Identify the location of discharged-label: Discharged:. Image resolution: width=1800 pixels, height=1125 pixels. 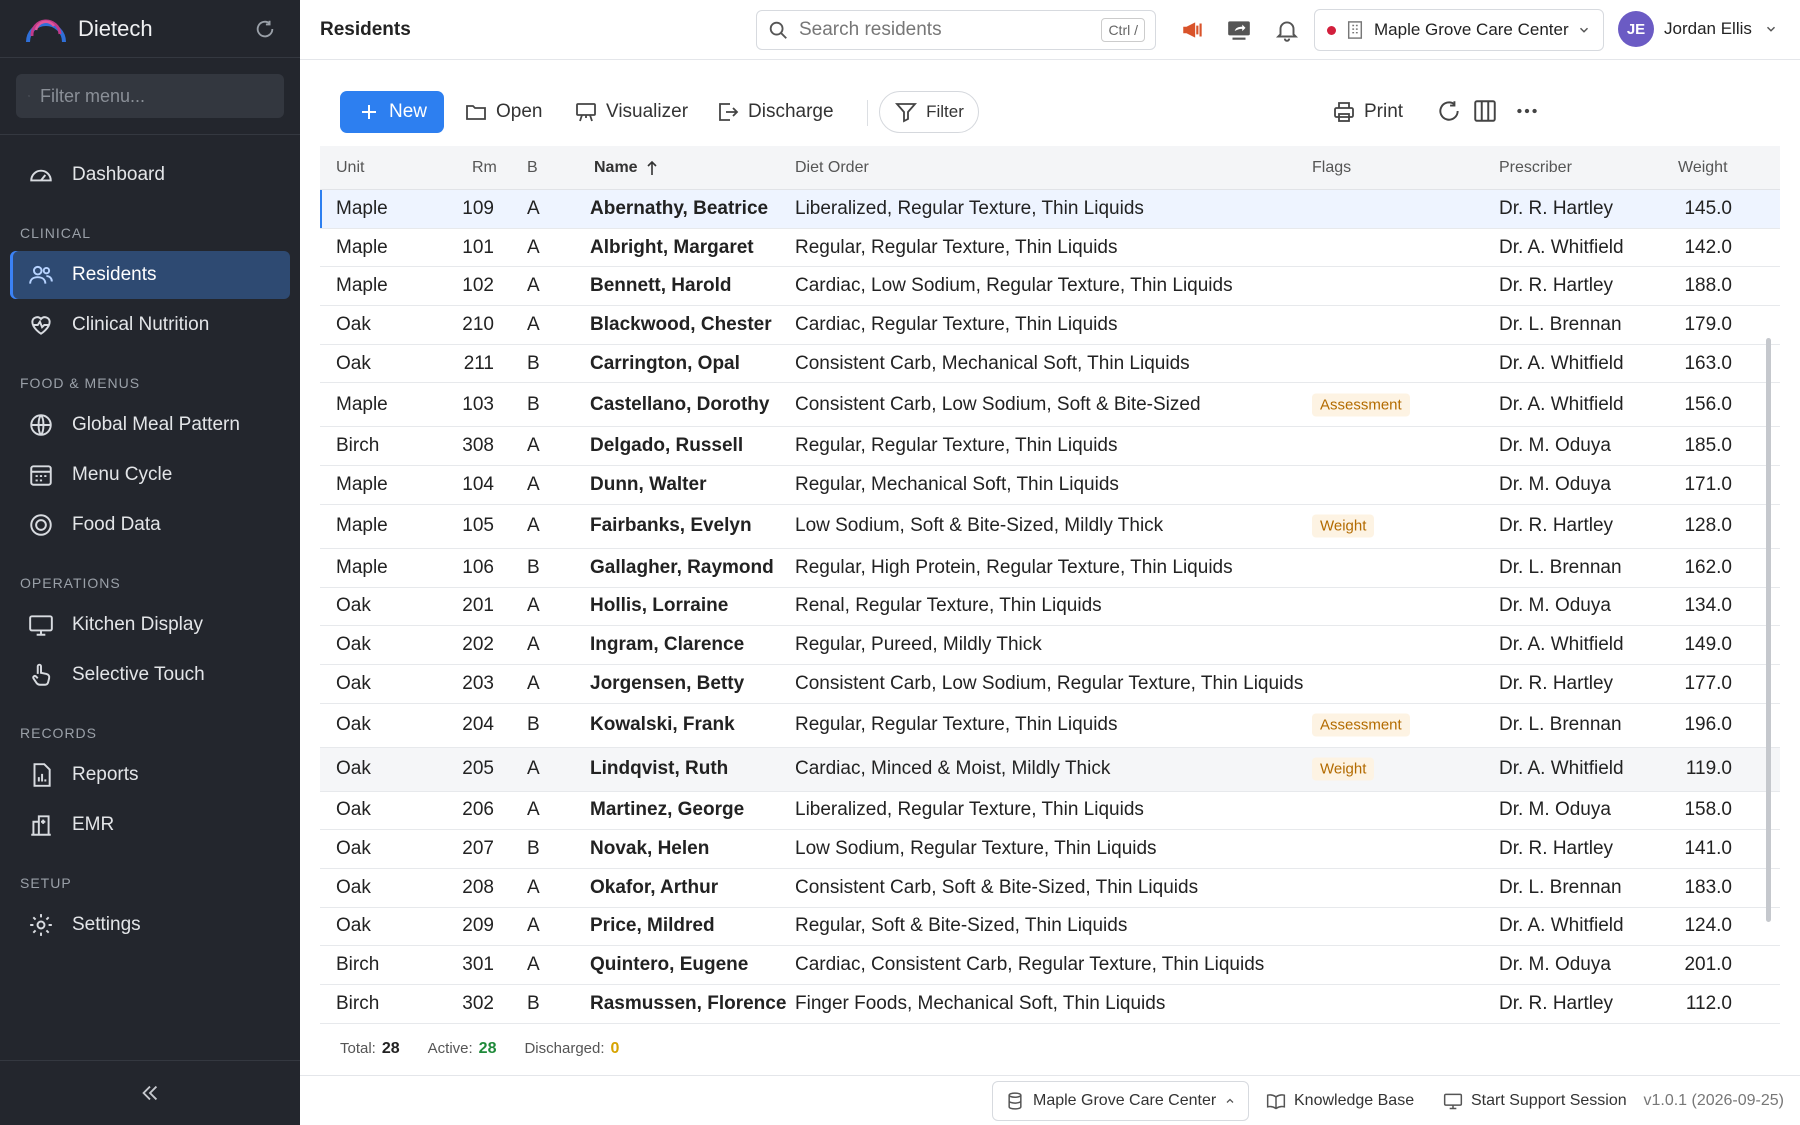
(564, 1048).